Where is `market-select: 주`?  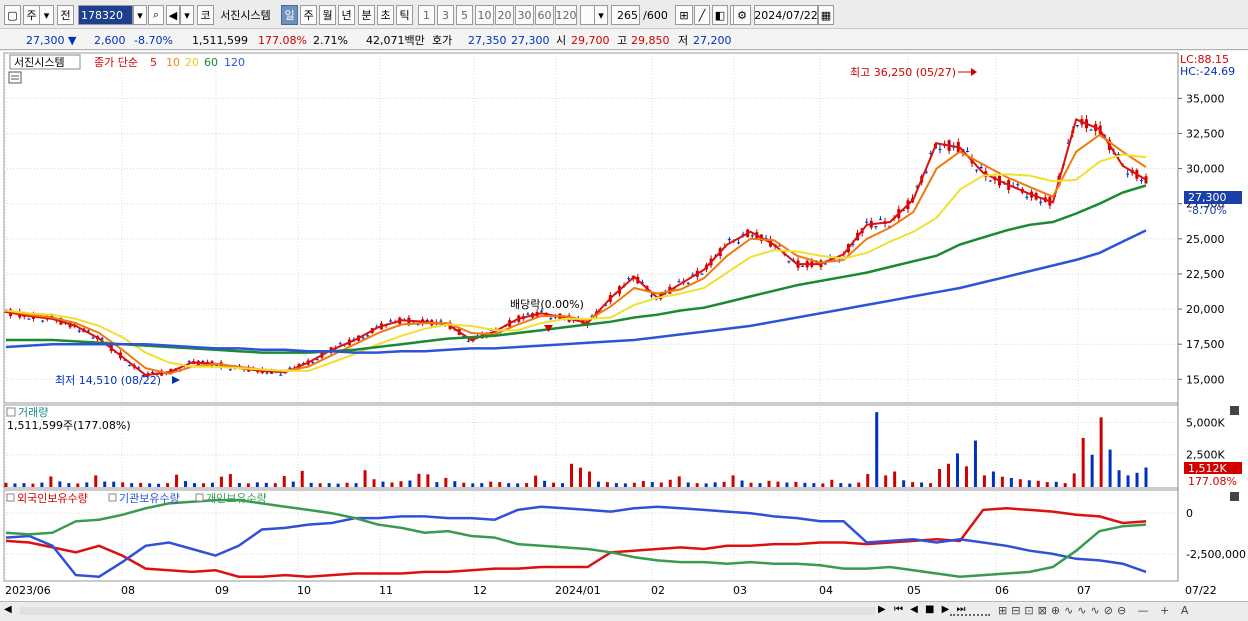 market-select: 주 is located at coordinates (31, 15).